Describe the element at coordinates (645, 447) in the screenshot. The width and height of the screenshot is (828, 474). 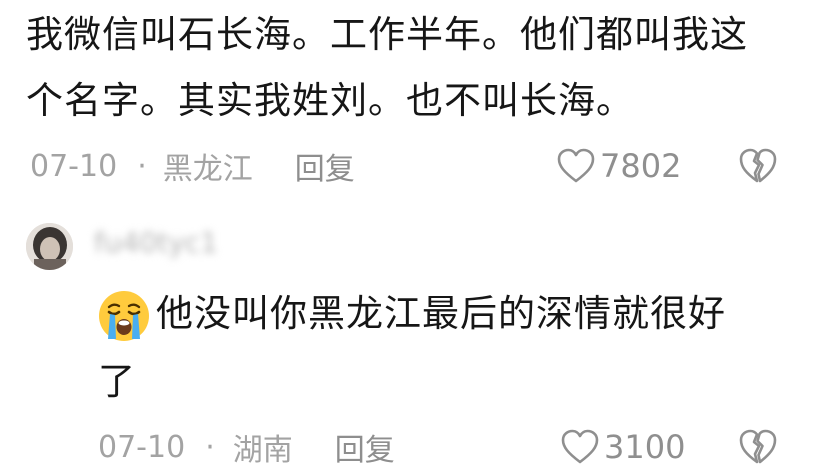
I see `like-count: 3100` at that location.